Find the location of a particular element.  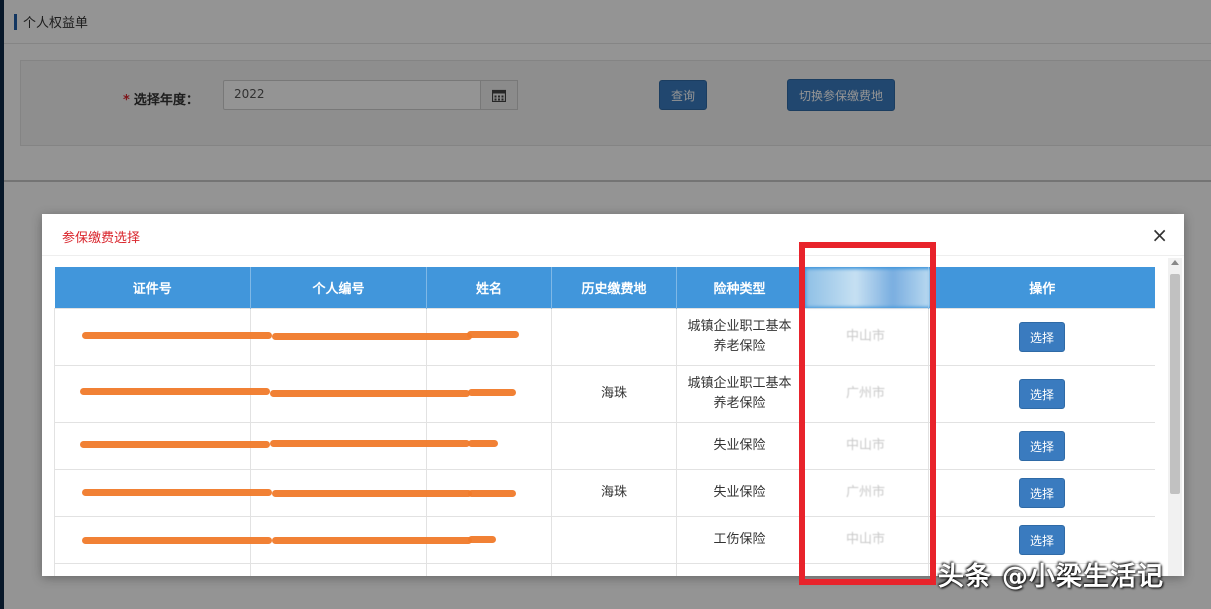

table-header-row: 证件号 个人编号 姓名 历史缴费地 险种类型 操作 is located at coordinates (604, 287).